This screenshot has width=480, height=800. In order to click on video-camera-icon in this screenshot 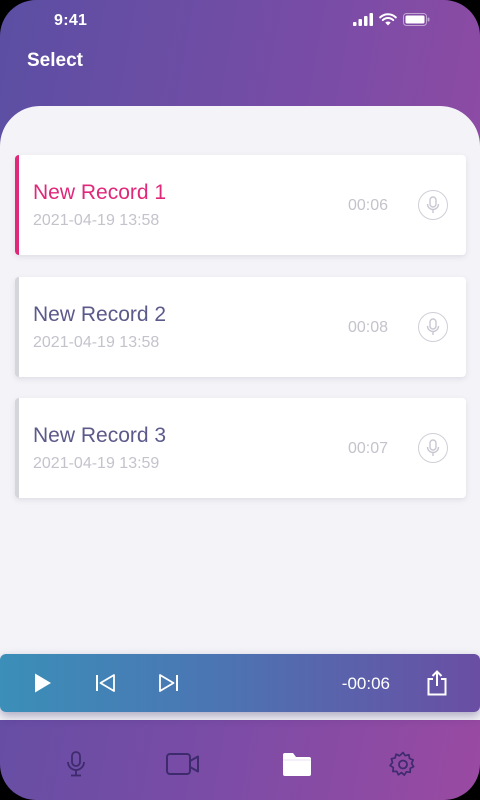, I will do `click(182, 764)`.